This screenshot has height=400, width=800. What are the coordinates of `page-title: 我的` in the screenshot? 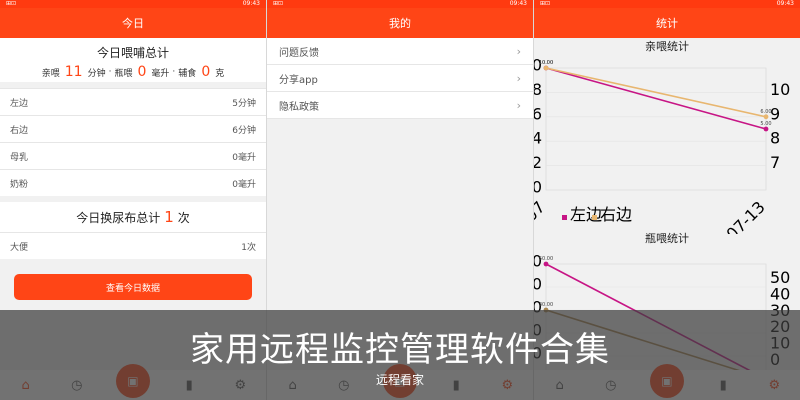 It's located at (400, 23).